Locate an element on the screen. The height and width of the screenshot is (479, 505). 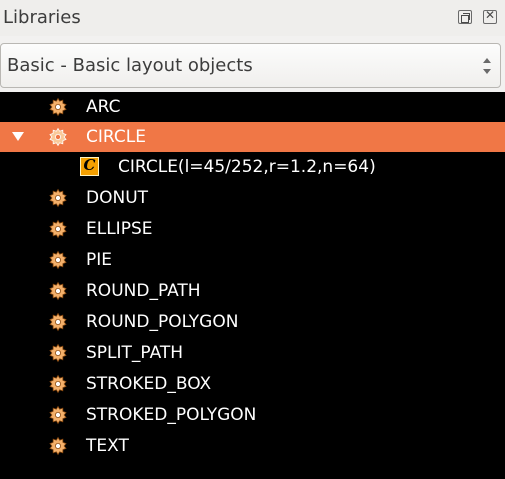
tree-item-label: SPLIT_PATH is located at coordinates (135, 353).